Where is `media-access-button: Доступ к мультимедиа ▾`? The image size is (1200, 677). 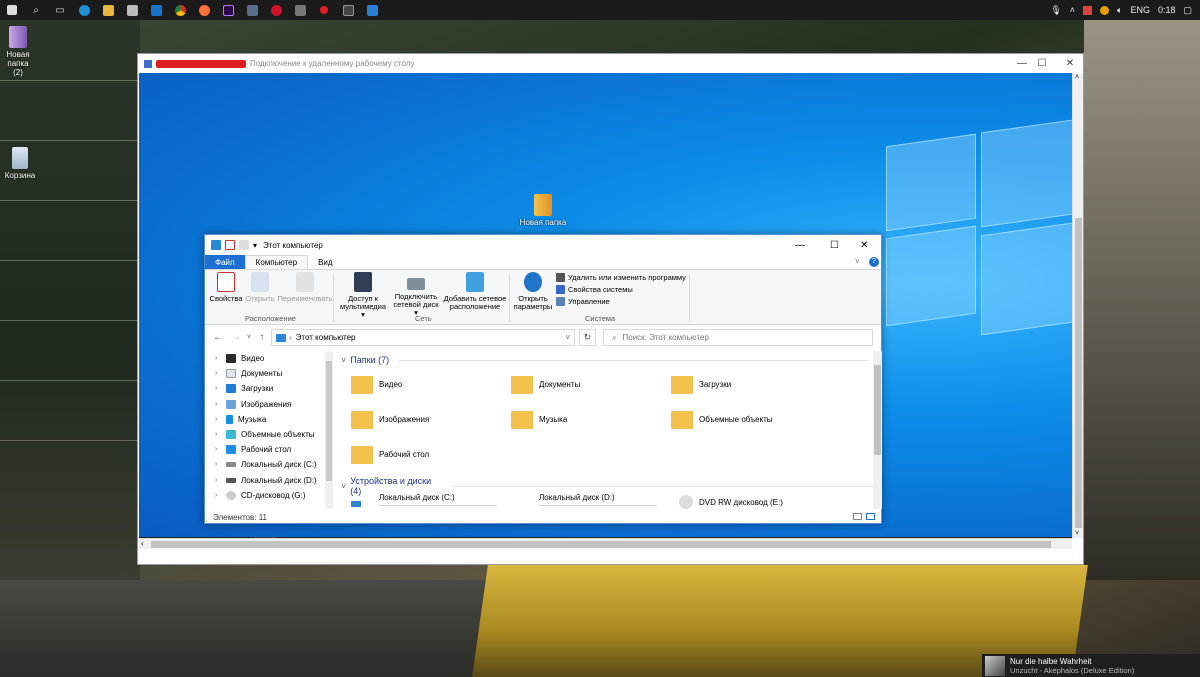 media-access-button: Доступ к мультимедиа ▾ is located at coordinates (363, 295).